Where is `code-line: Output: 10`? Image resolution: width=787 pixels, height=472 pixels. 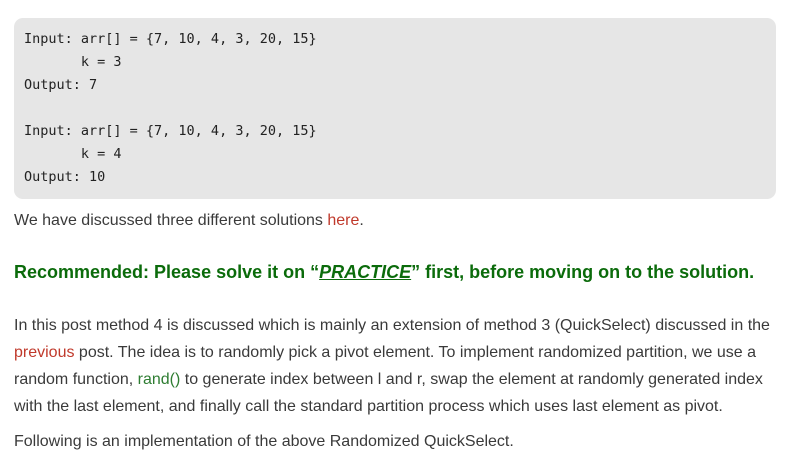 code-line: Output: 10 is located at coordinates (65, 177).